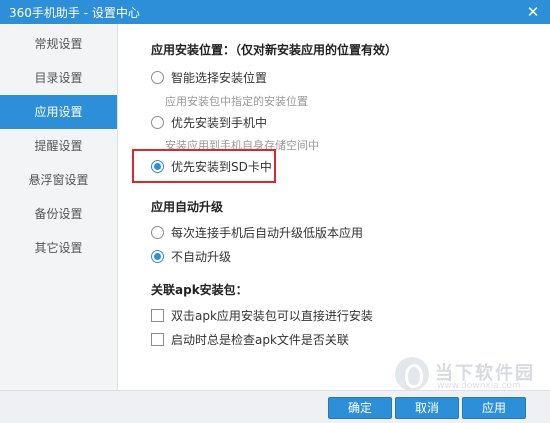  What do you see at coordinates (275, 406) in the screenshot?
I see `footer: 确定 取消 应用` at bounding box center [275, 406].